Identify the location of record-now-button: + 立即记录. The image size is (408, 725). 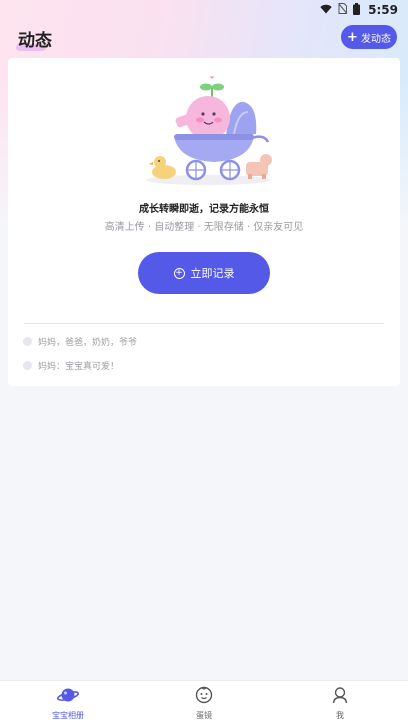
(204, 273).